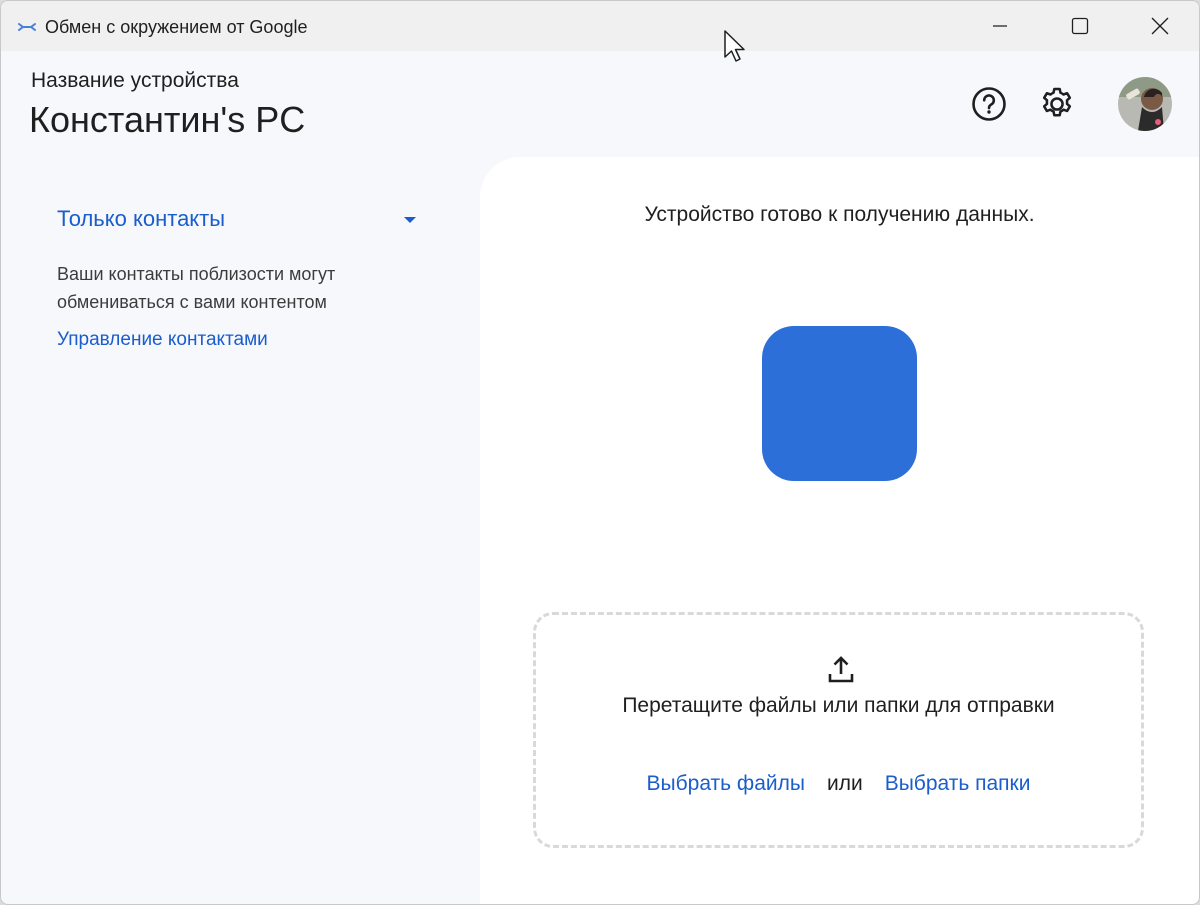  I want to click on help-circle-icon, so click(989, 104).